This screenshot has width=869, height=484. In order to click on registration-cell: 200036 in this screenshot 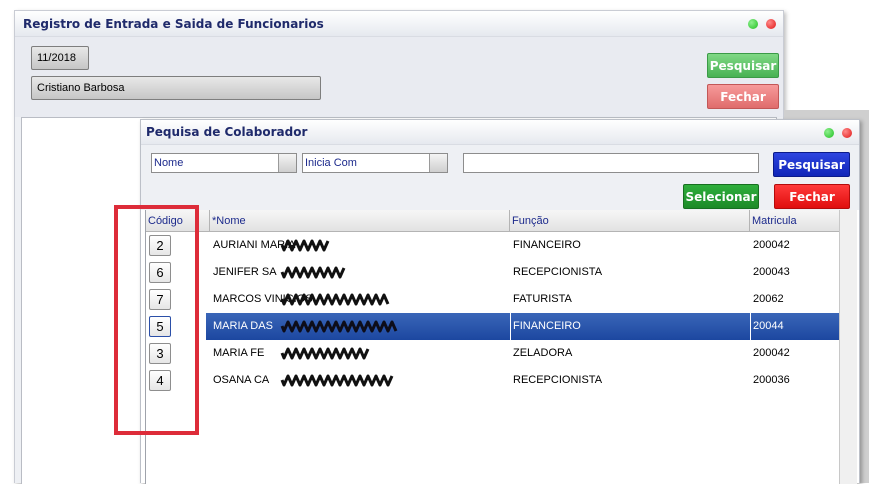, I will do `click(771, 380)`.